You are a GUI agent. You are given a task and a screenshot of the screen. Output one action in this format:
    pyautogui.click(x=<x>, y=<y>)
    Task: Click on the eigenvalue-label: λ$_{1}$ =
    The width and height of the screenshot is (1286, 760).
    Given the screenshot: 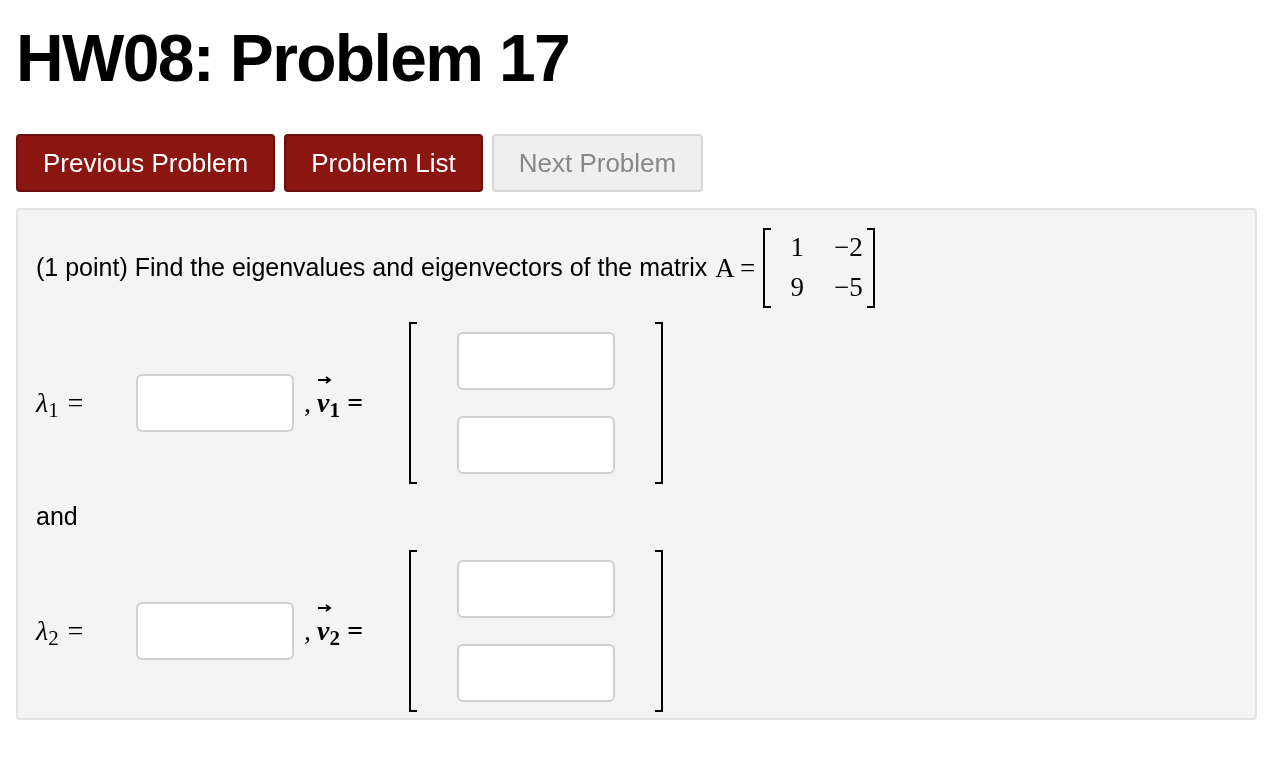 What is the action you would take?
    pyautogui.click(x=61, y=405)
    